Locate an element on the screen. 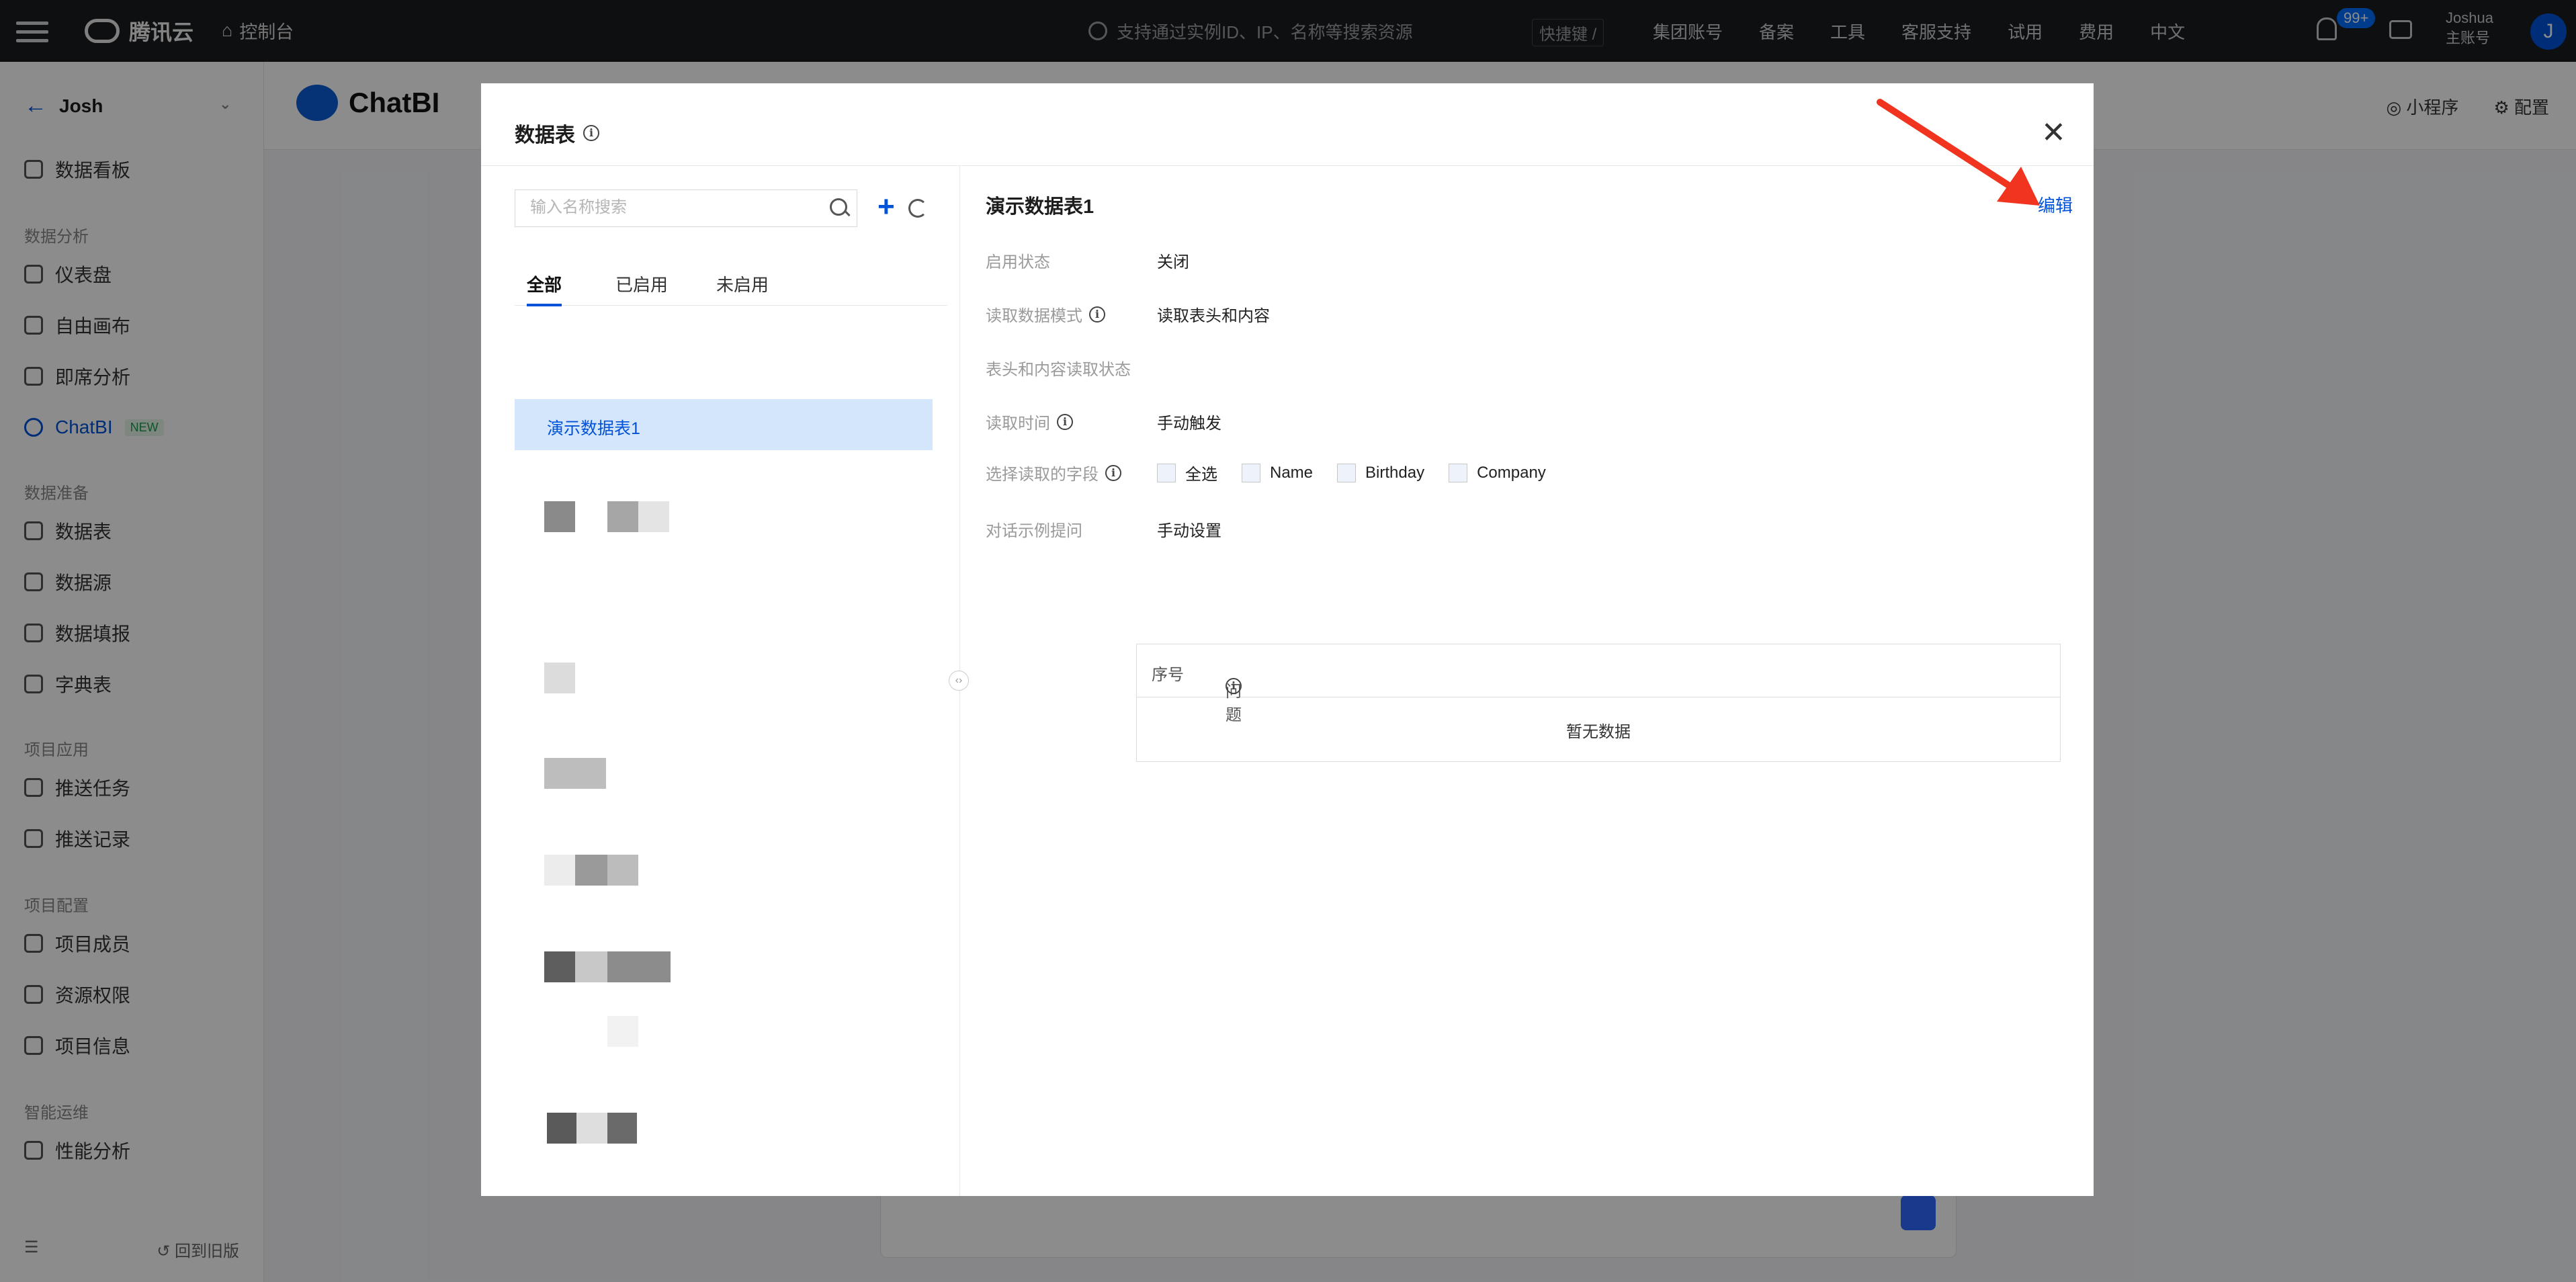 The height and width of the screenshot is (1282, 2576). read-time-label-text: 读取时间 is located at coordinates (1018, 424).